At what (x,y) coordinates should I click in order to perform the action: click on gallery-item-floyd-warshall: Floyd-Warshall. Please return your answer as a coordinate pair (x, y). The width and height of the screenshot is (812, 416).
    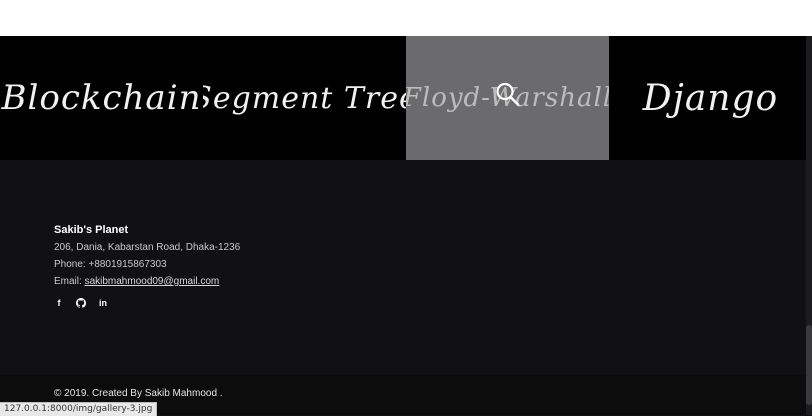
    Looking at the image, I should click on (507, 98).